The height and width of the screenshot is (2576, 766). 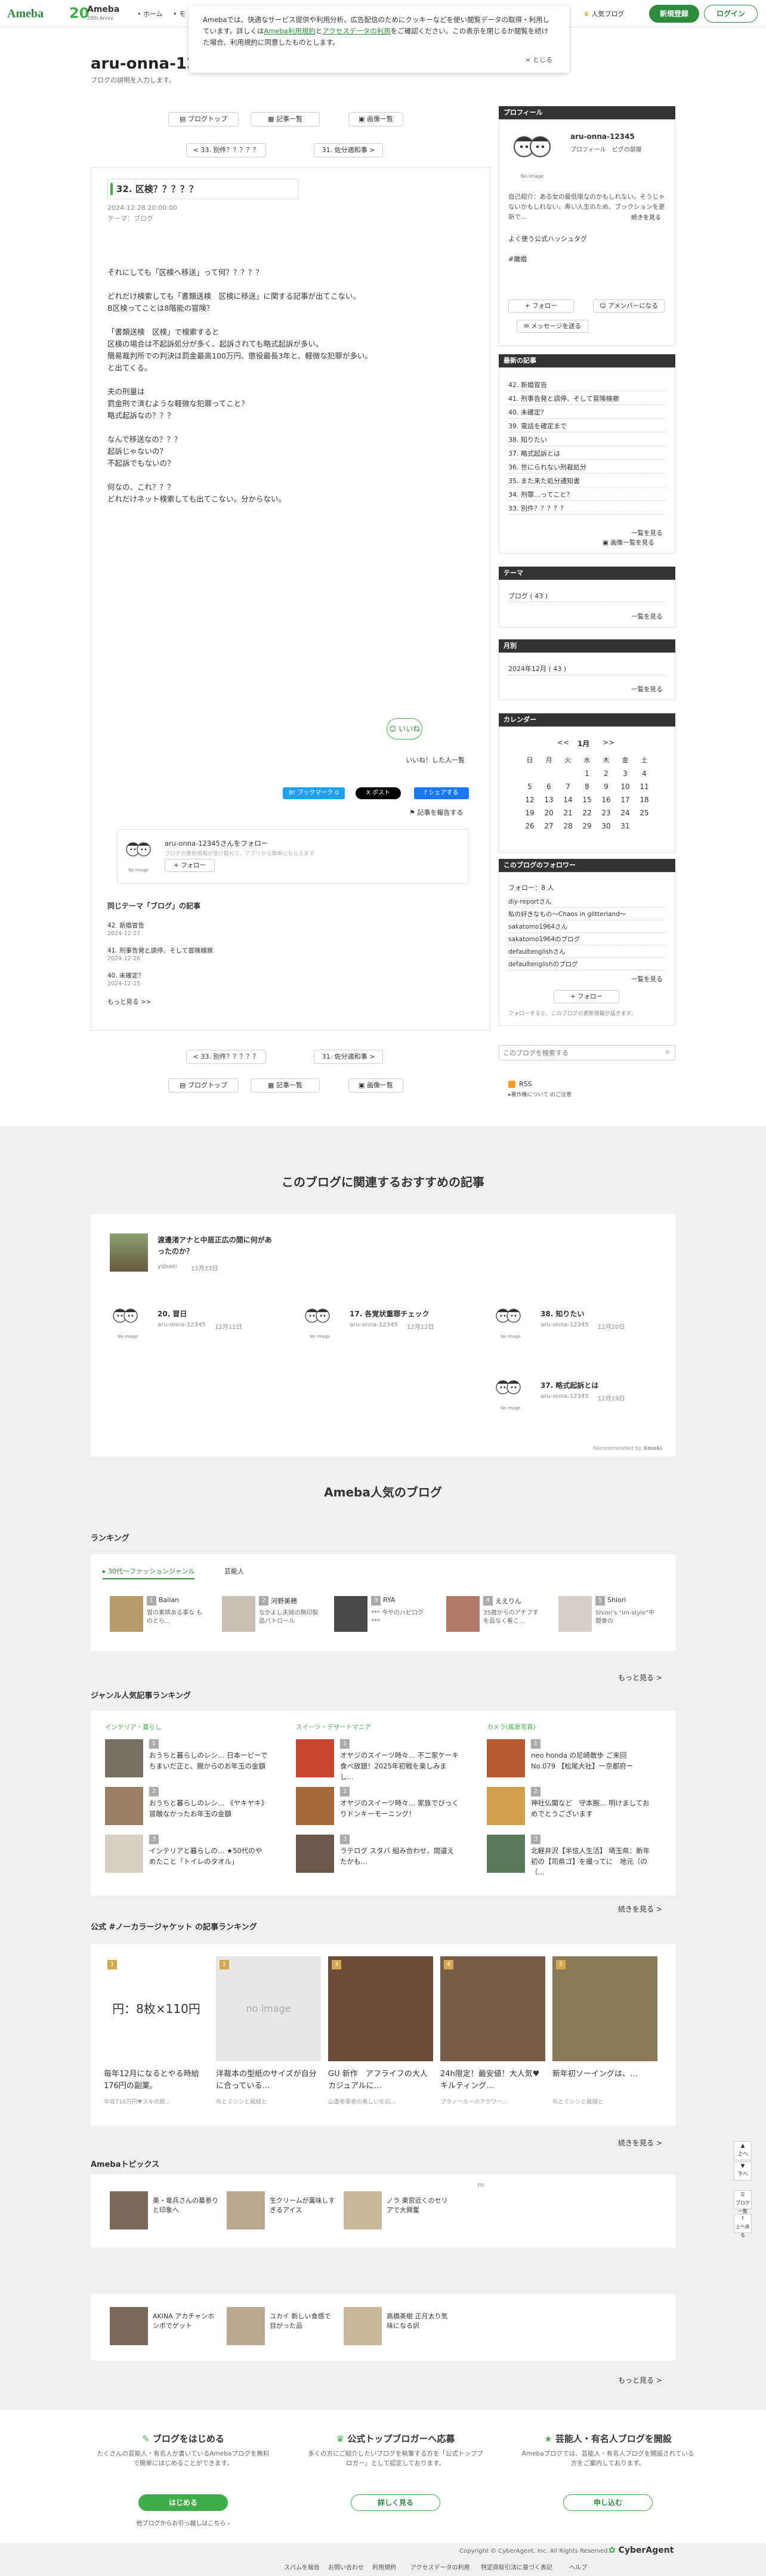 What do you see at coordinates (348, 1057) in the screenshot?
I see `next-entry-button-bottom: 31. 佐分適和事 >` at bounding box center [348, 1057].